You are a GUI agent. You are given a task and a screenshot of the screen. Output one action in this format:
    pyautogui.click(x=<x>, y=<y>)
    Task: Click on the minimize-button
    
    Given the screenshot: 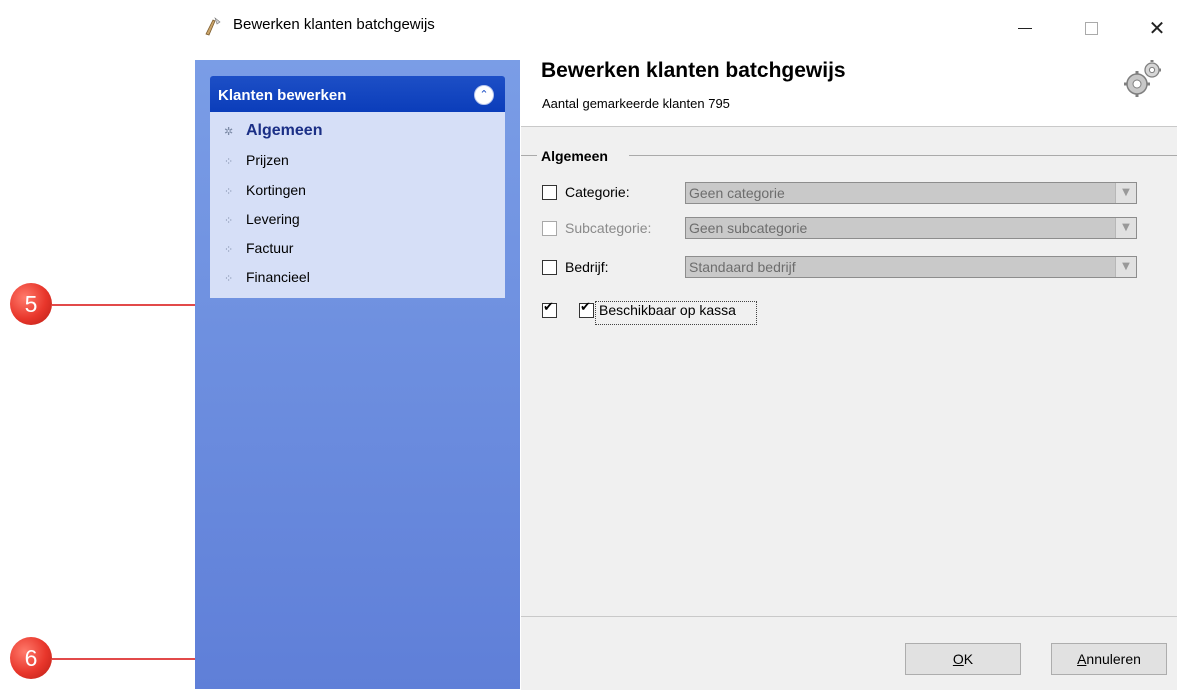 What is the action you would take?
    pyautogui.click(x=1025, y=28)
    